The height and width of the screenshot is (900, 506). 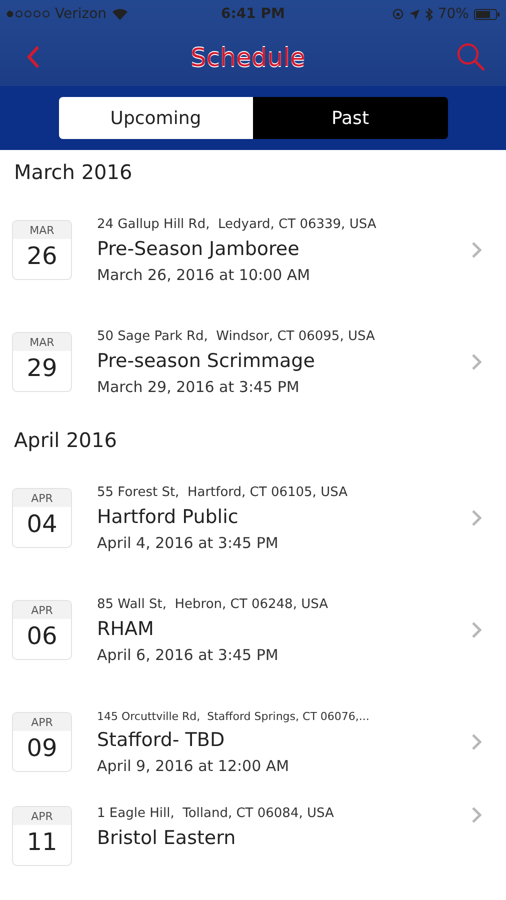 What do you see at coordinates (42, 256) in the screenshot?
I see `date-day: 26` at bounding box center [42, 256].